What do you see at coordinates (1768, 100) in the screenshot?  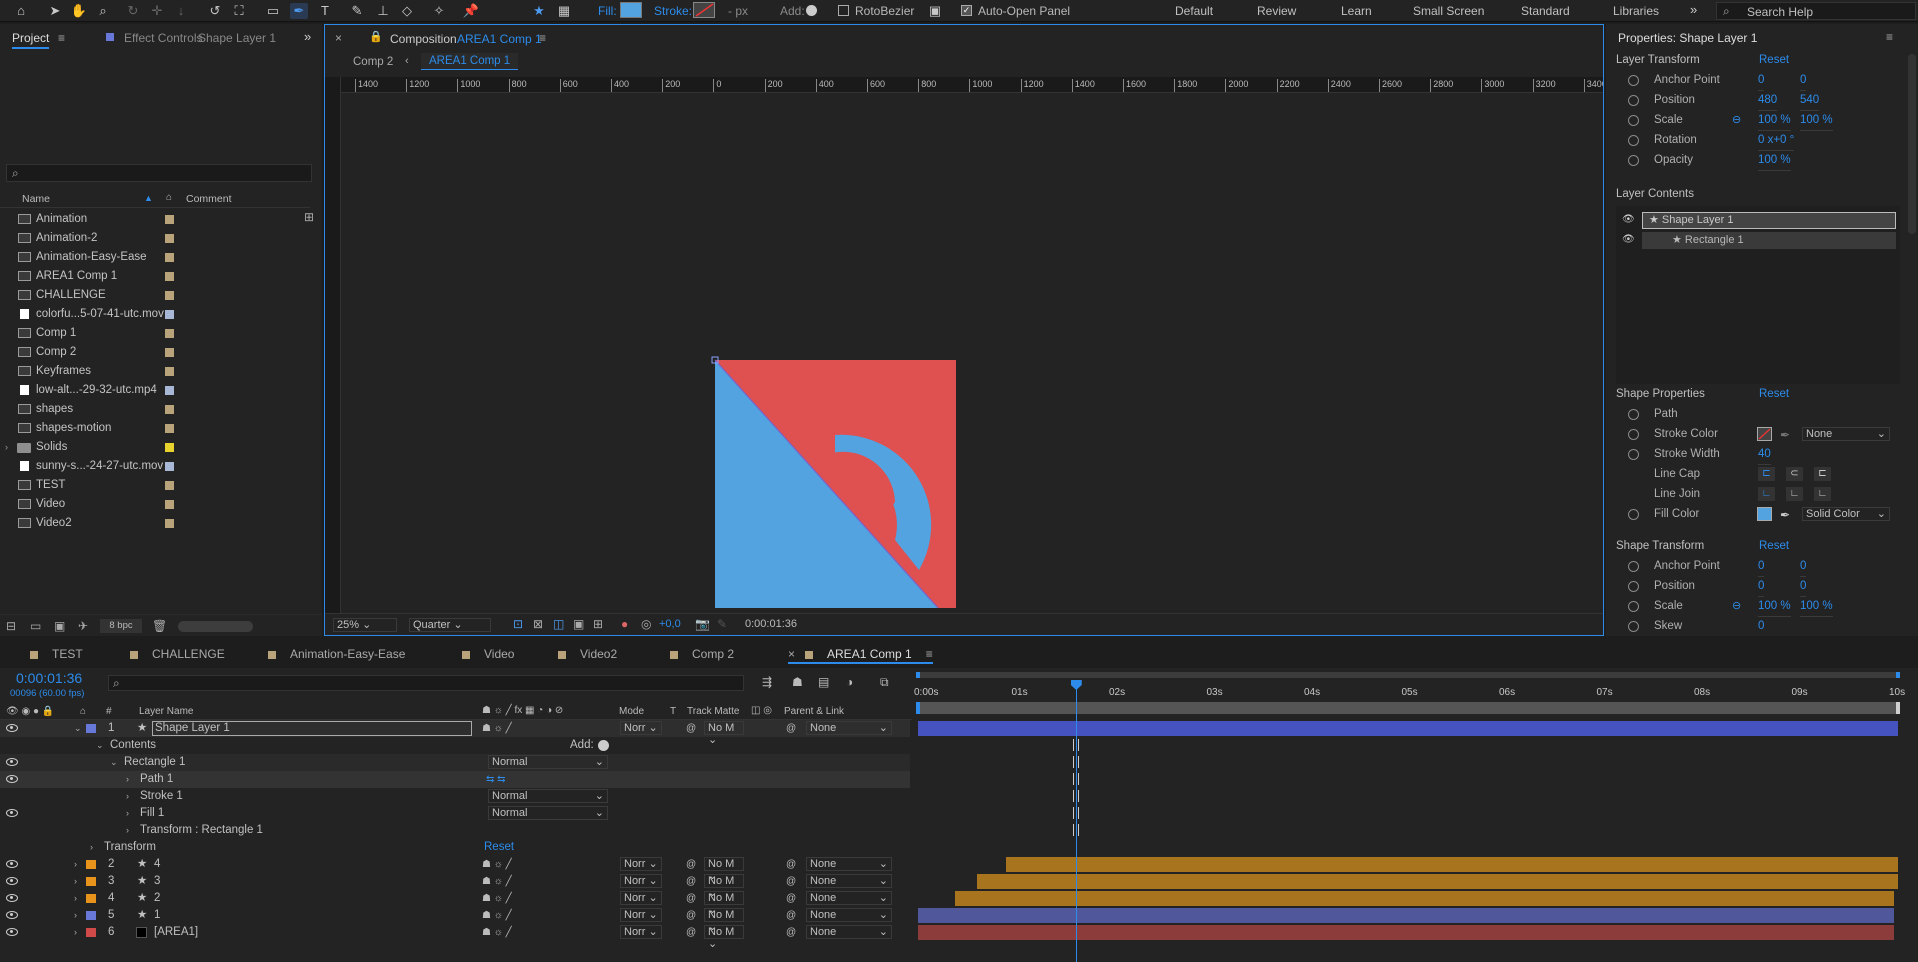 I see `property-value-1: 480` at bounding box center [1768, 100].